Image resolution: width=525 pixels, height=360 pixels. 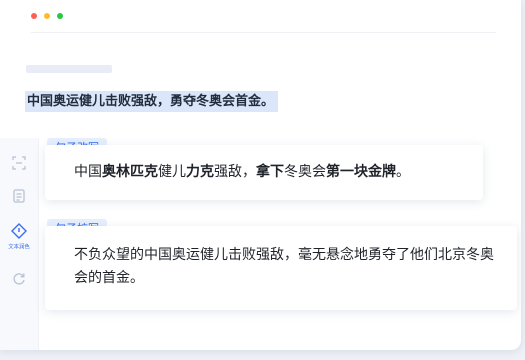 I want to click on refresh-icon, so click(x=19, y=279).